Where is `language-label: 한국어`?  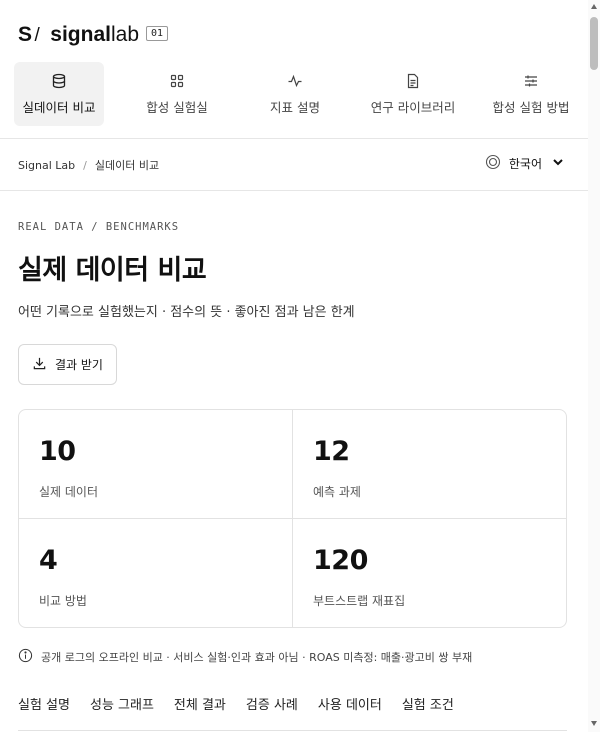 language-label: 한국어 is located at coordinates (525, 164).